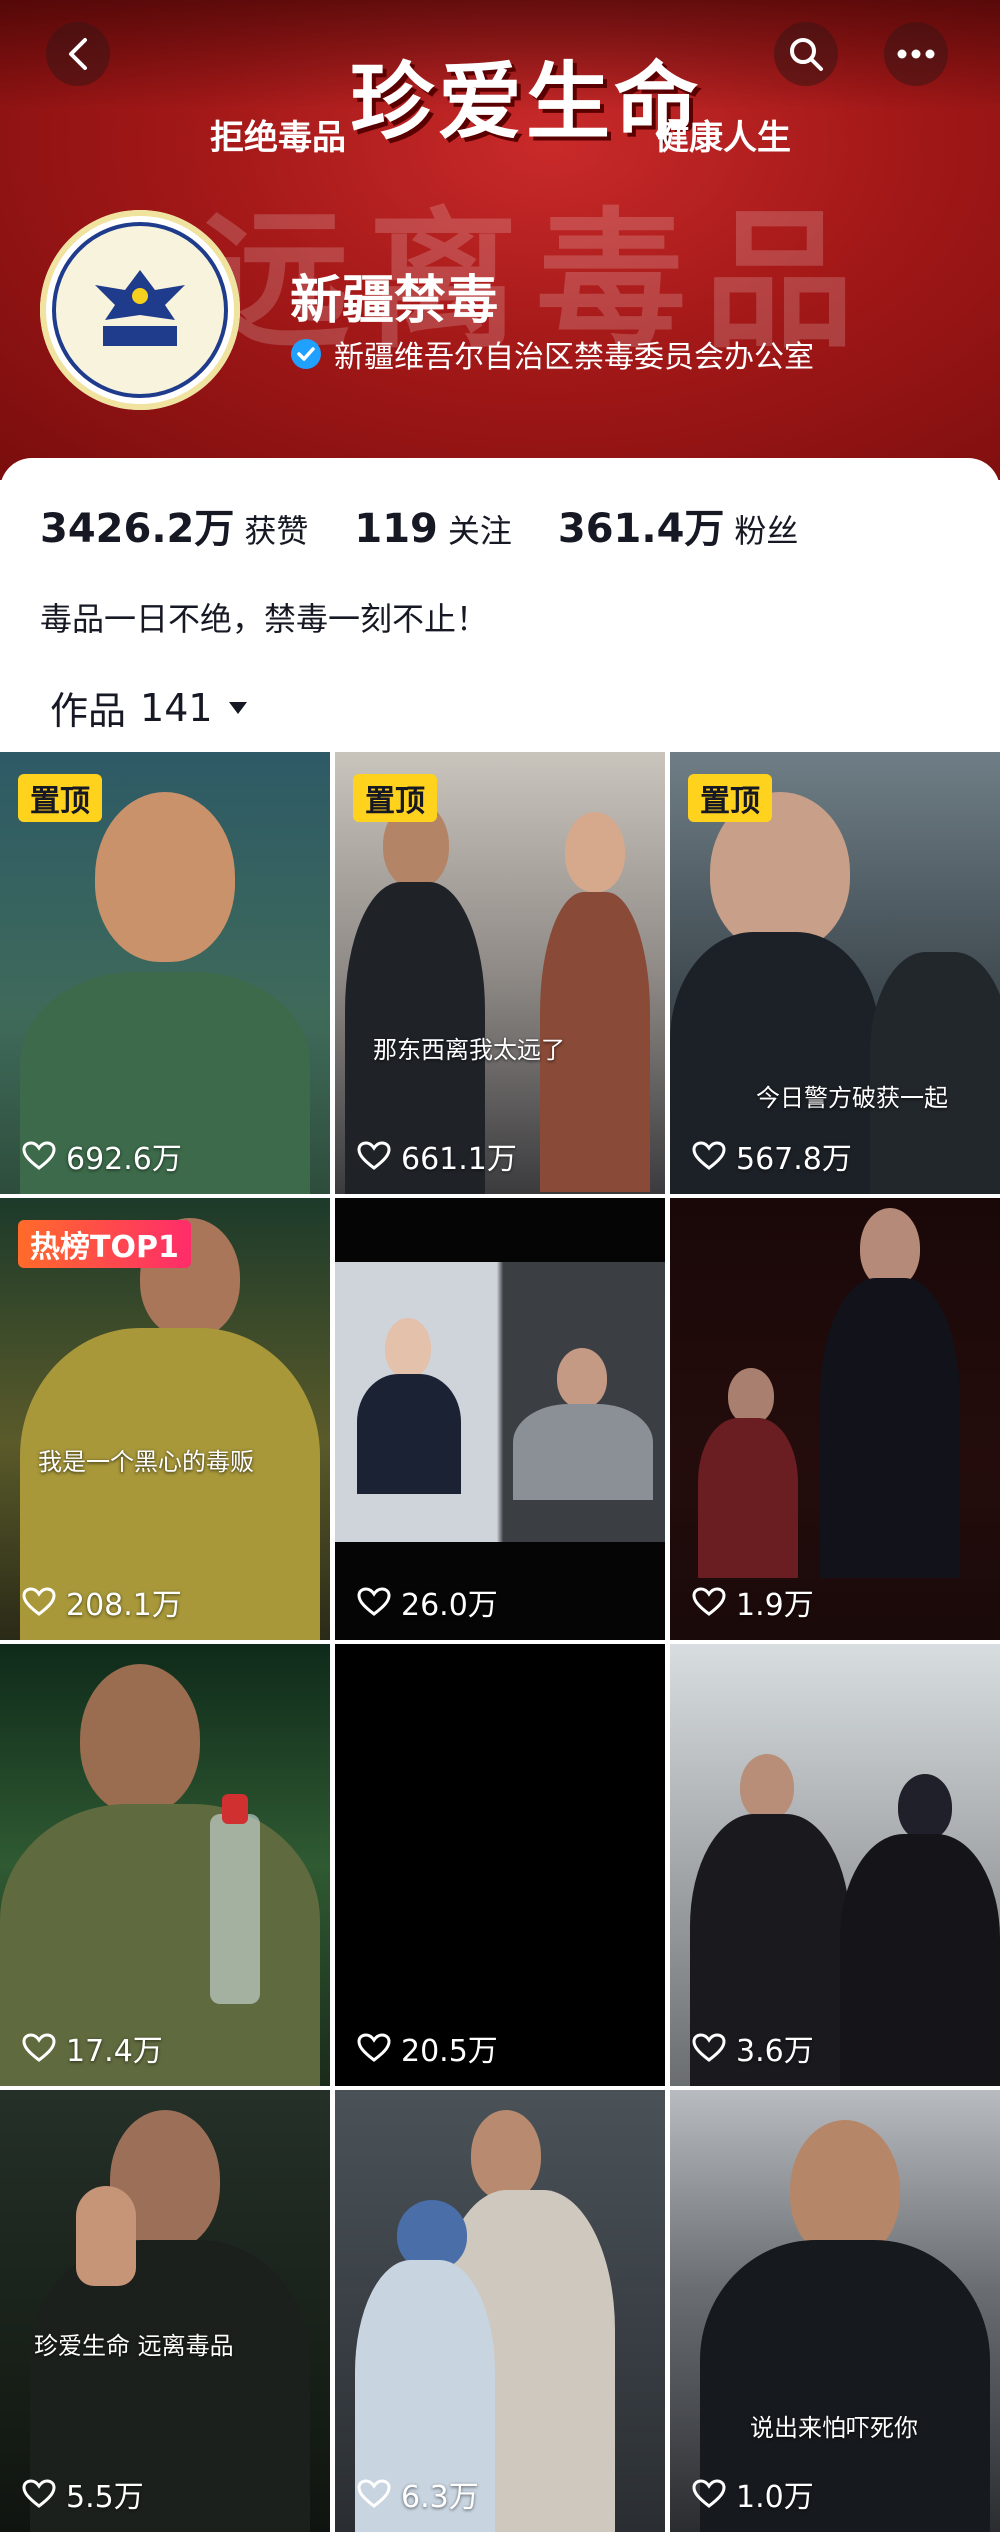 The image size is (1000, 2532). I want to click on hot-rank-badge: 热榜TOP1, so click(104, 1244).